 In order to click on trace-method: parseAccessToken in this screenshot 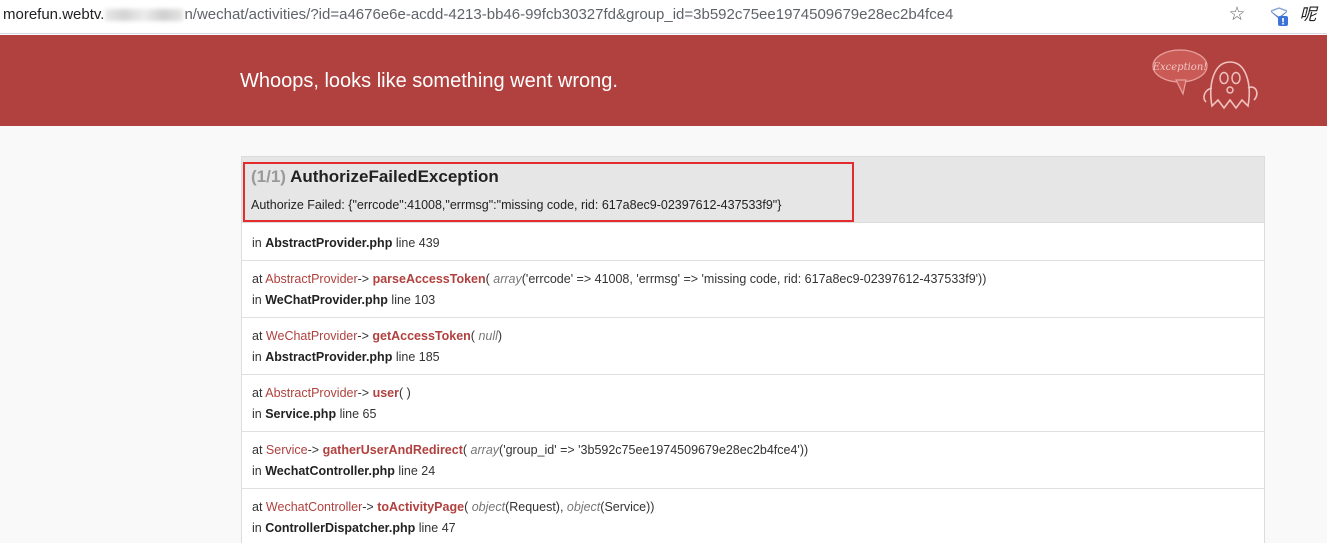, I will do `click(429, 279)`.